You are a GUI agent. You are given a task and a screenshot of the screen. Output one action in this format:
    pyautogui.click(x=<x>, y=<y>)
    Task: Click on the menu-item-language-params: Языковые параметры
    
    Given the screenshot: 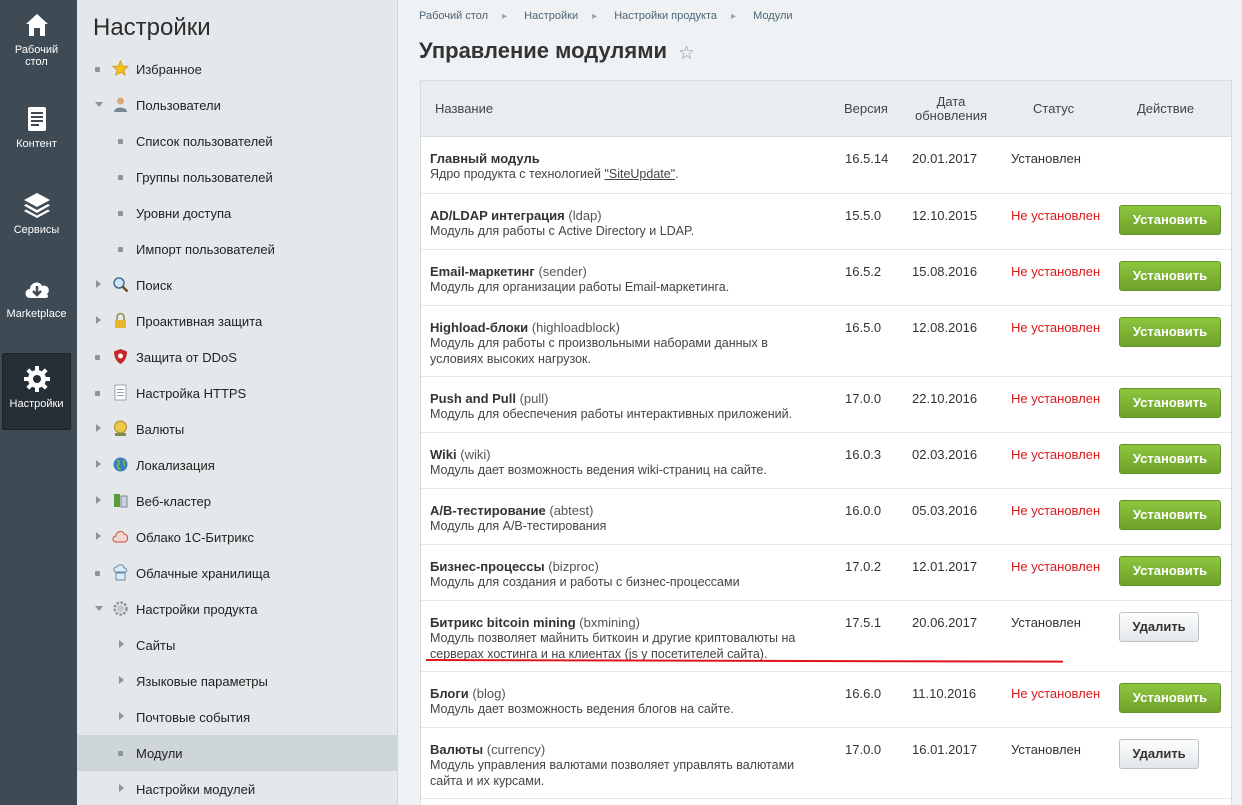 What is the action you would take?
    pyautogui.click(x=237, y=681)
    